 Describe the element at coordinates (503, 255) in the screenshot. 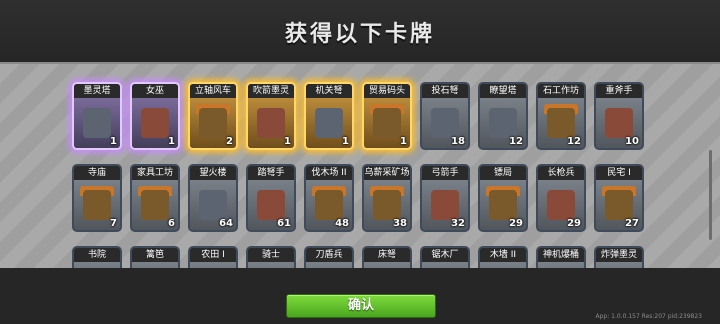

I see `card-name: 木墙 II` at that location.